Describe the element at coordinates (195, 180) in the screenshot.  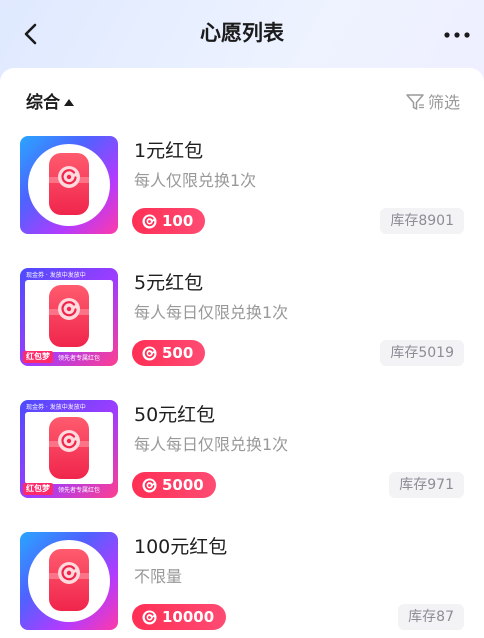
I see `item-desc: 每人仅限兑换1次` at that location.